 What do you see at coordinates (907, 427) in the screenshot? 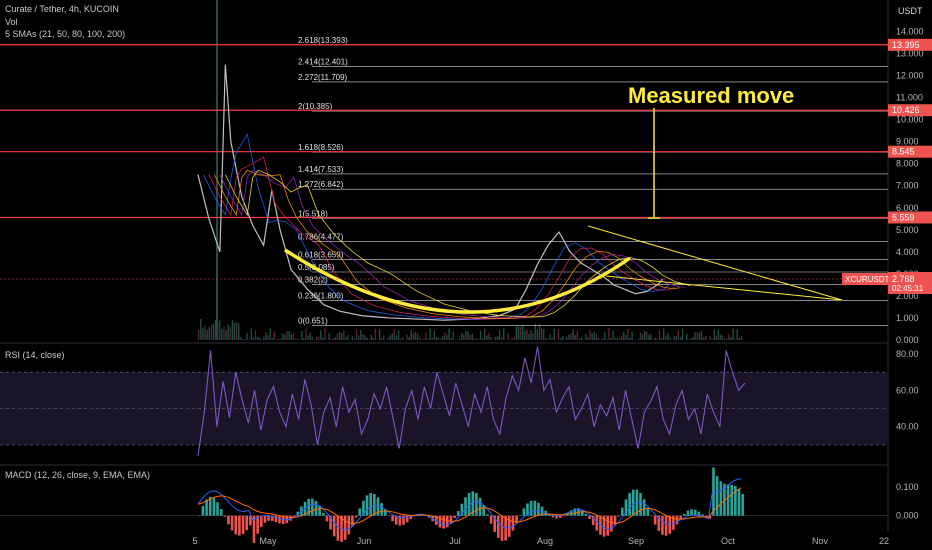
I see `rsi-axis-tick: 40.00` at bounding box center [907, 427].